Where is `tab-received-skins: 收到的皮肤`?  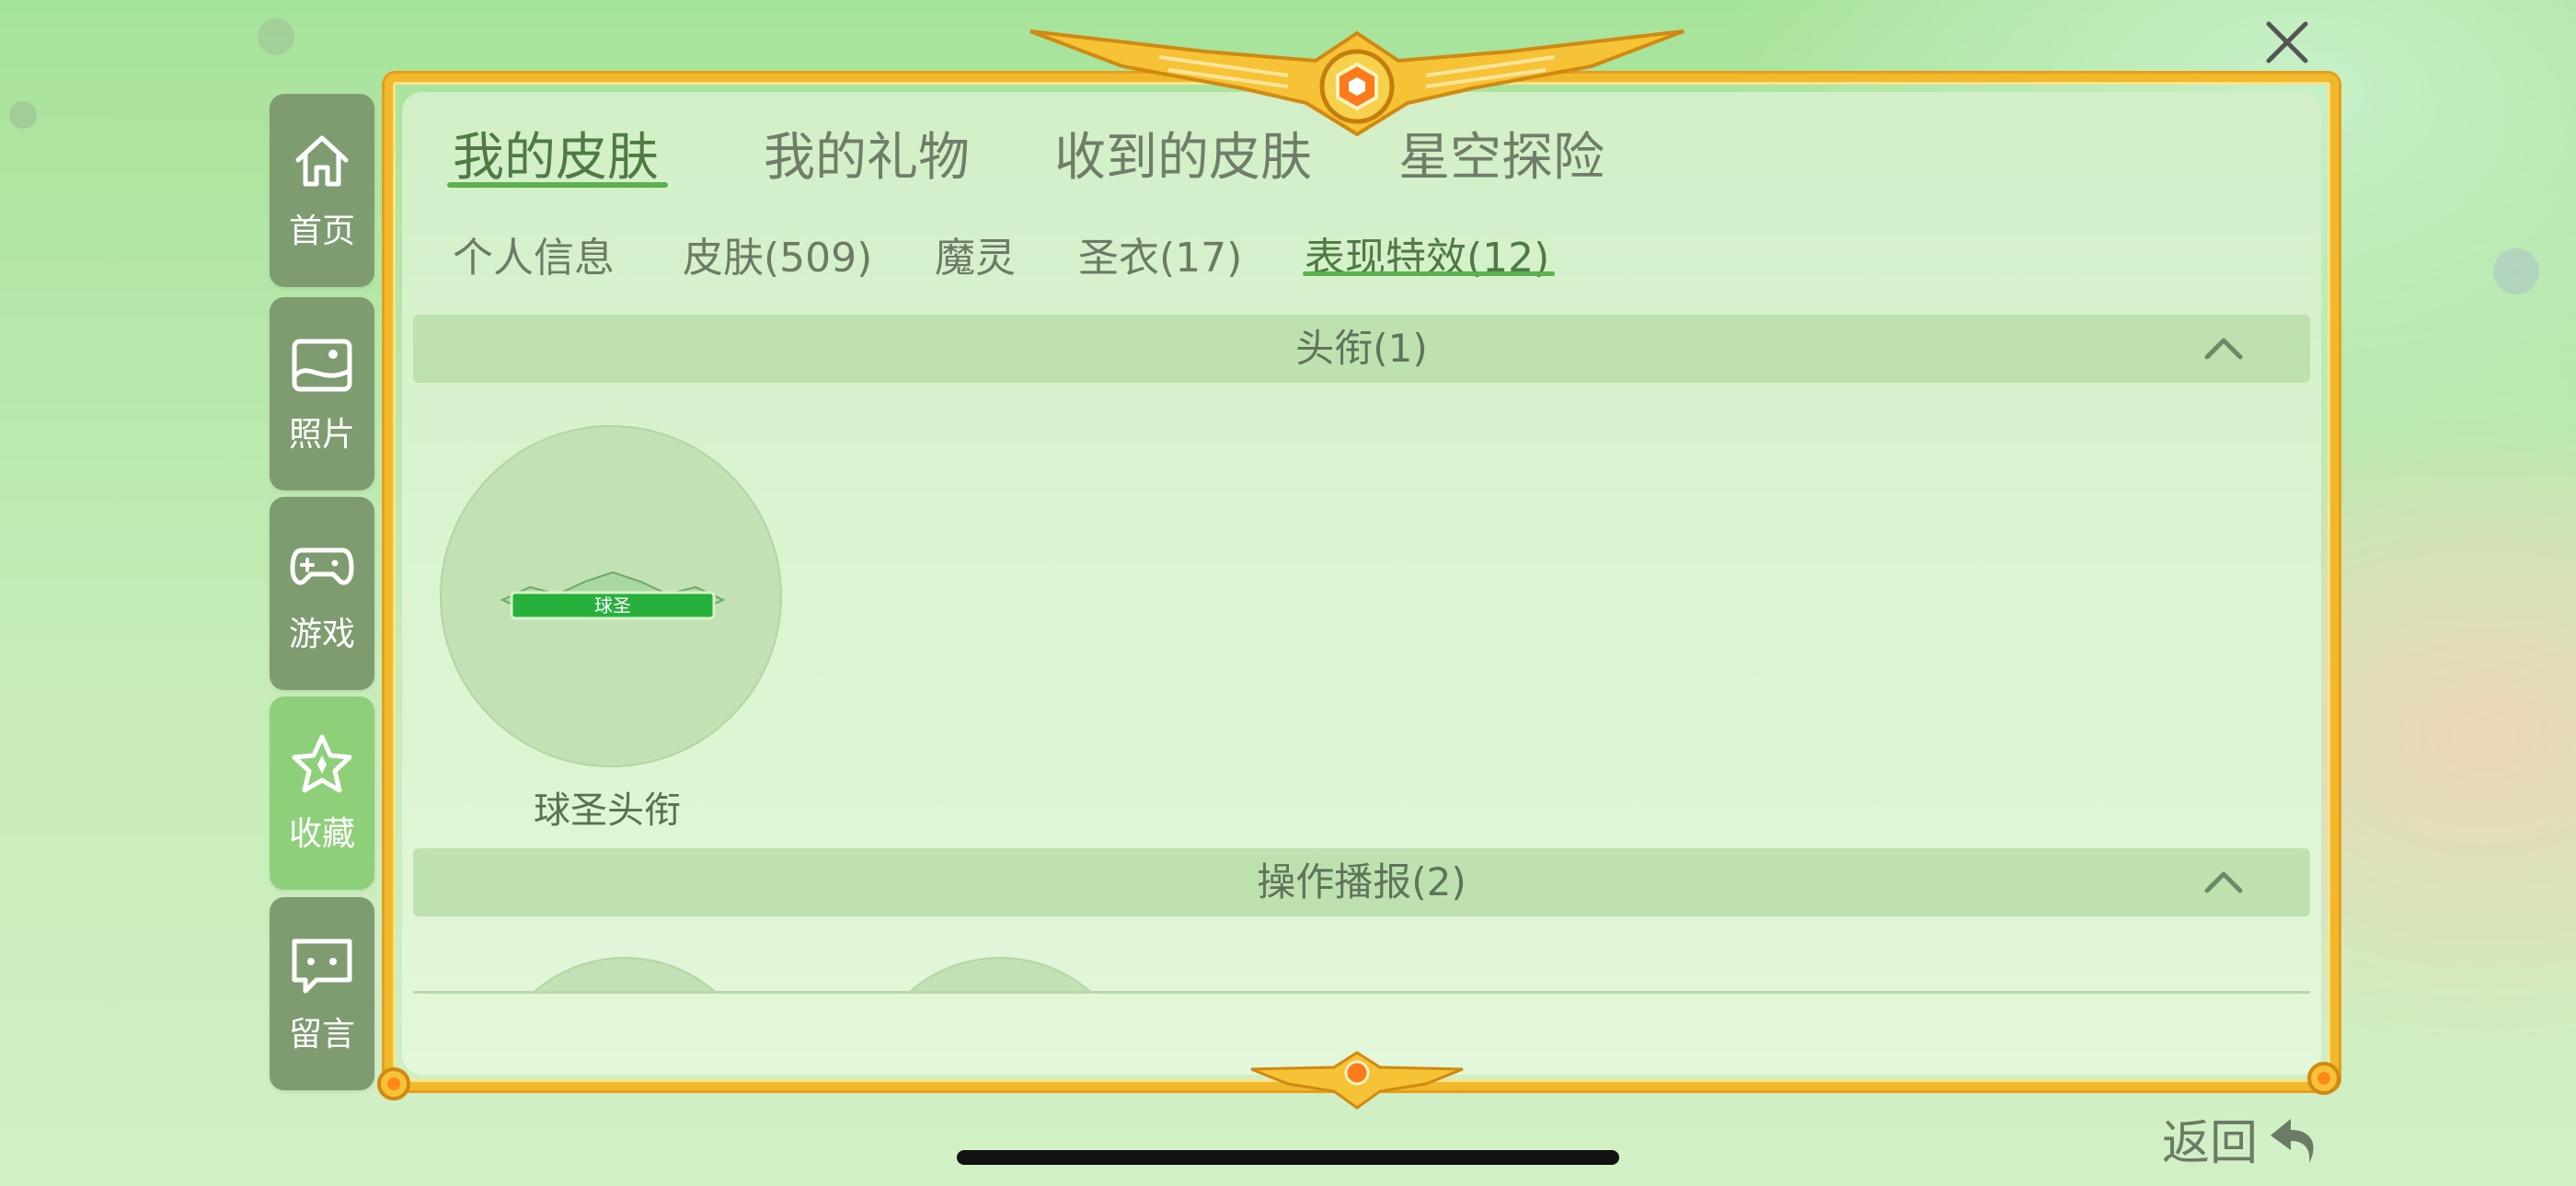
tab-received-skins: 收到的皮肤 is located at coordinates (1183, 153).